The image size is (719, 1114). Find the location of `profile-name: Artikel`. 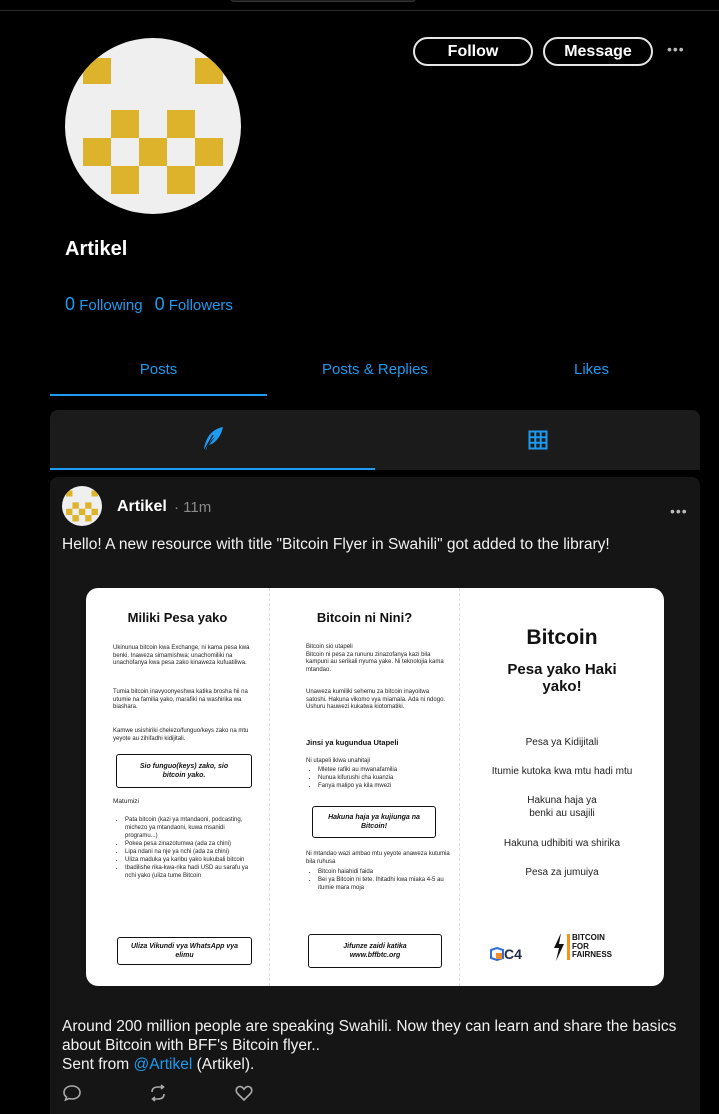

profile-name: Artikel is located at coordinates (96, 249).